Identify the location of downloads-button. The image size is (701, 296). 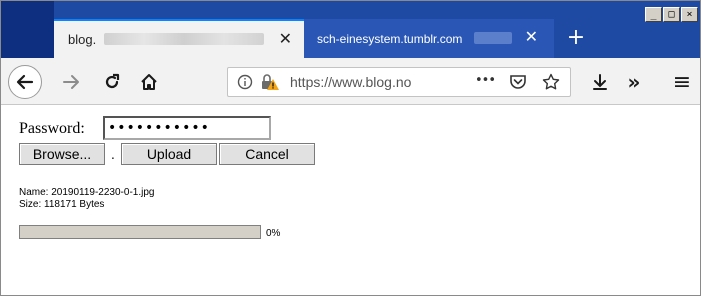
(600, 82).